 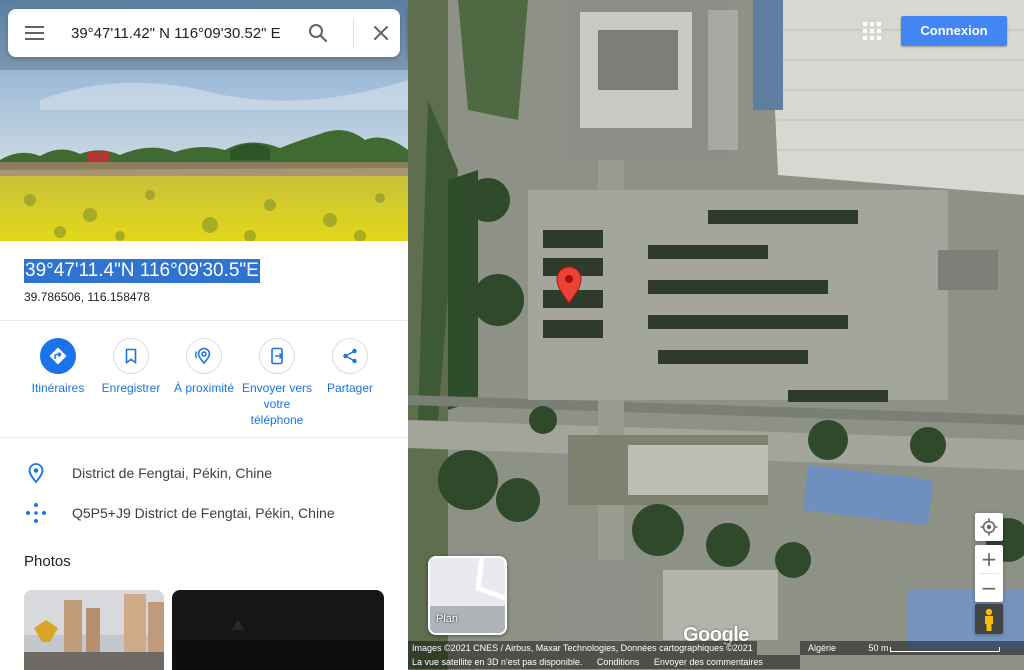 I want to click on scale-ruler, so click(x=945, y=649).